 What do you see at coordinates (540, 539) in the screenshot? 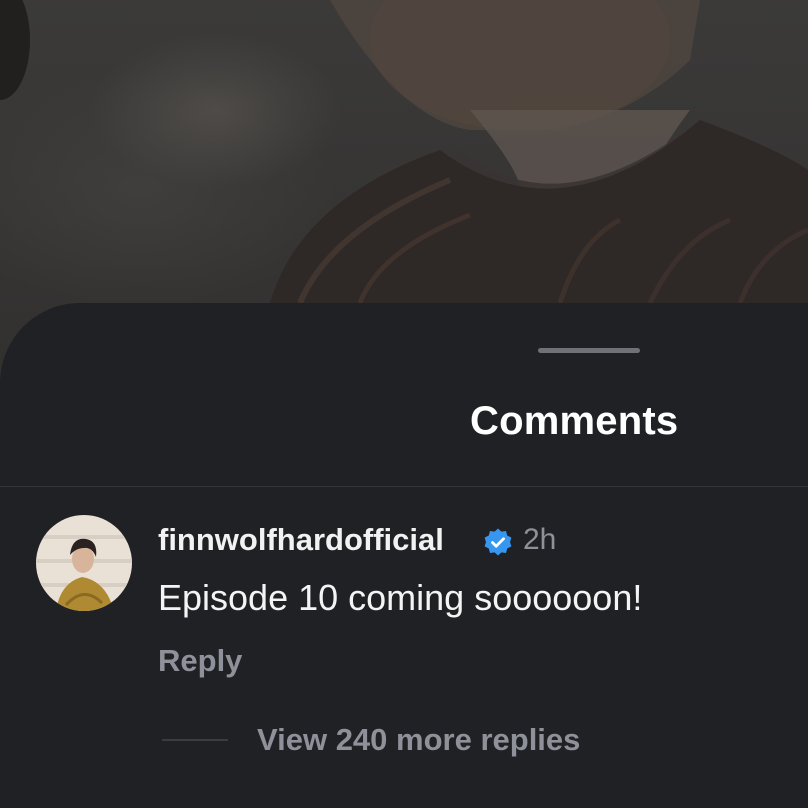
I see `comment-timestamp: 2h` at bounding box center [540, 539].